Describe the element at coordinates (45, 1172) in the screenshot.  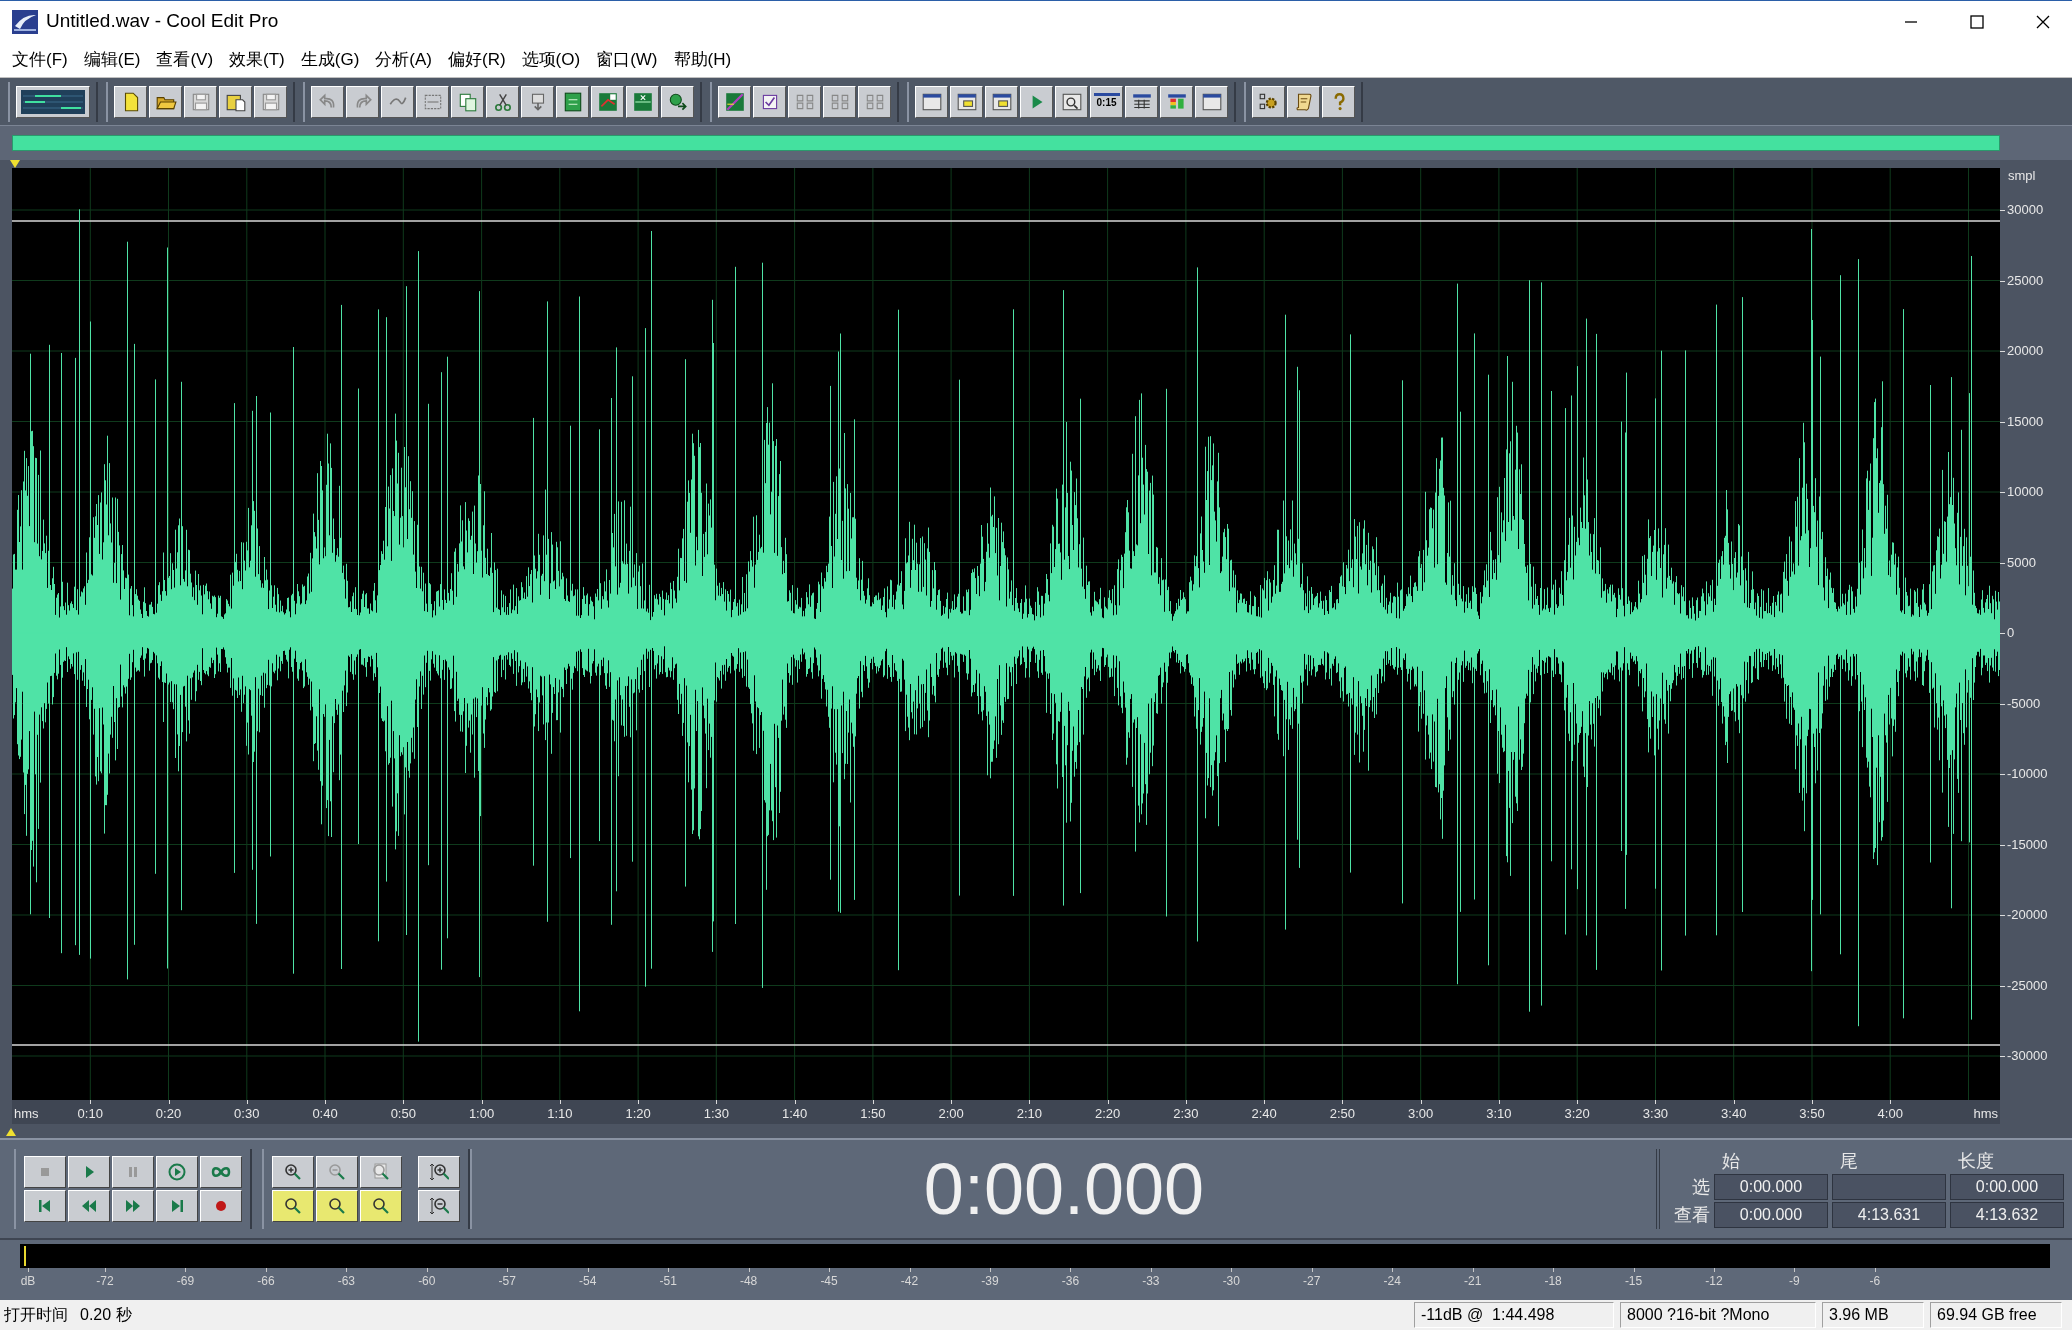
I see `stop-button` at that location.